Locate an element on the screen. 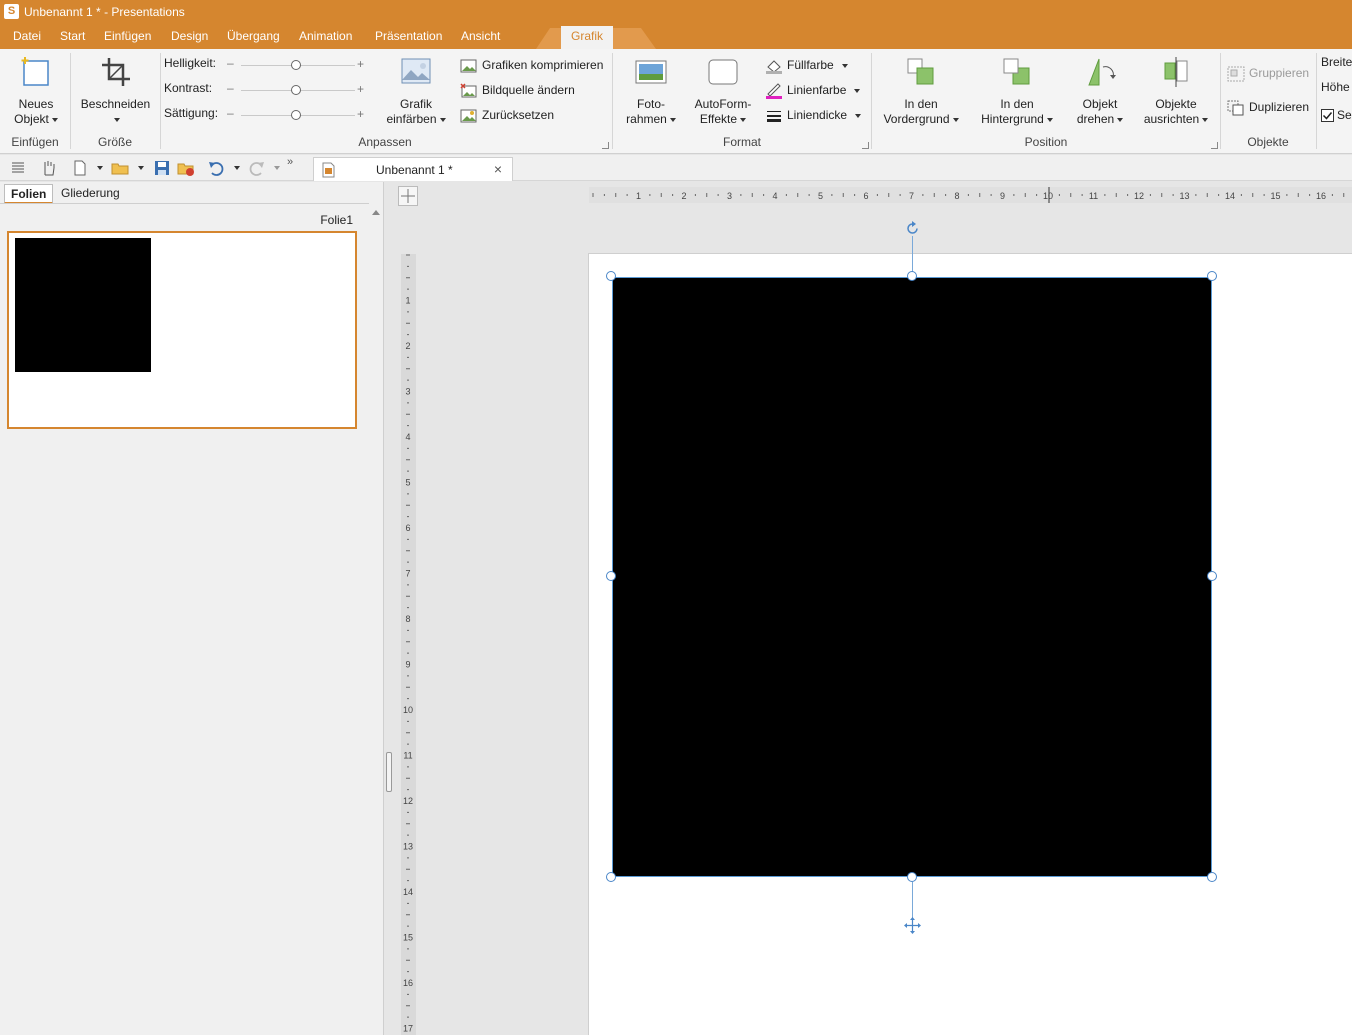  contrast-slider-thumb is located at coordinates (296, 90).